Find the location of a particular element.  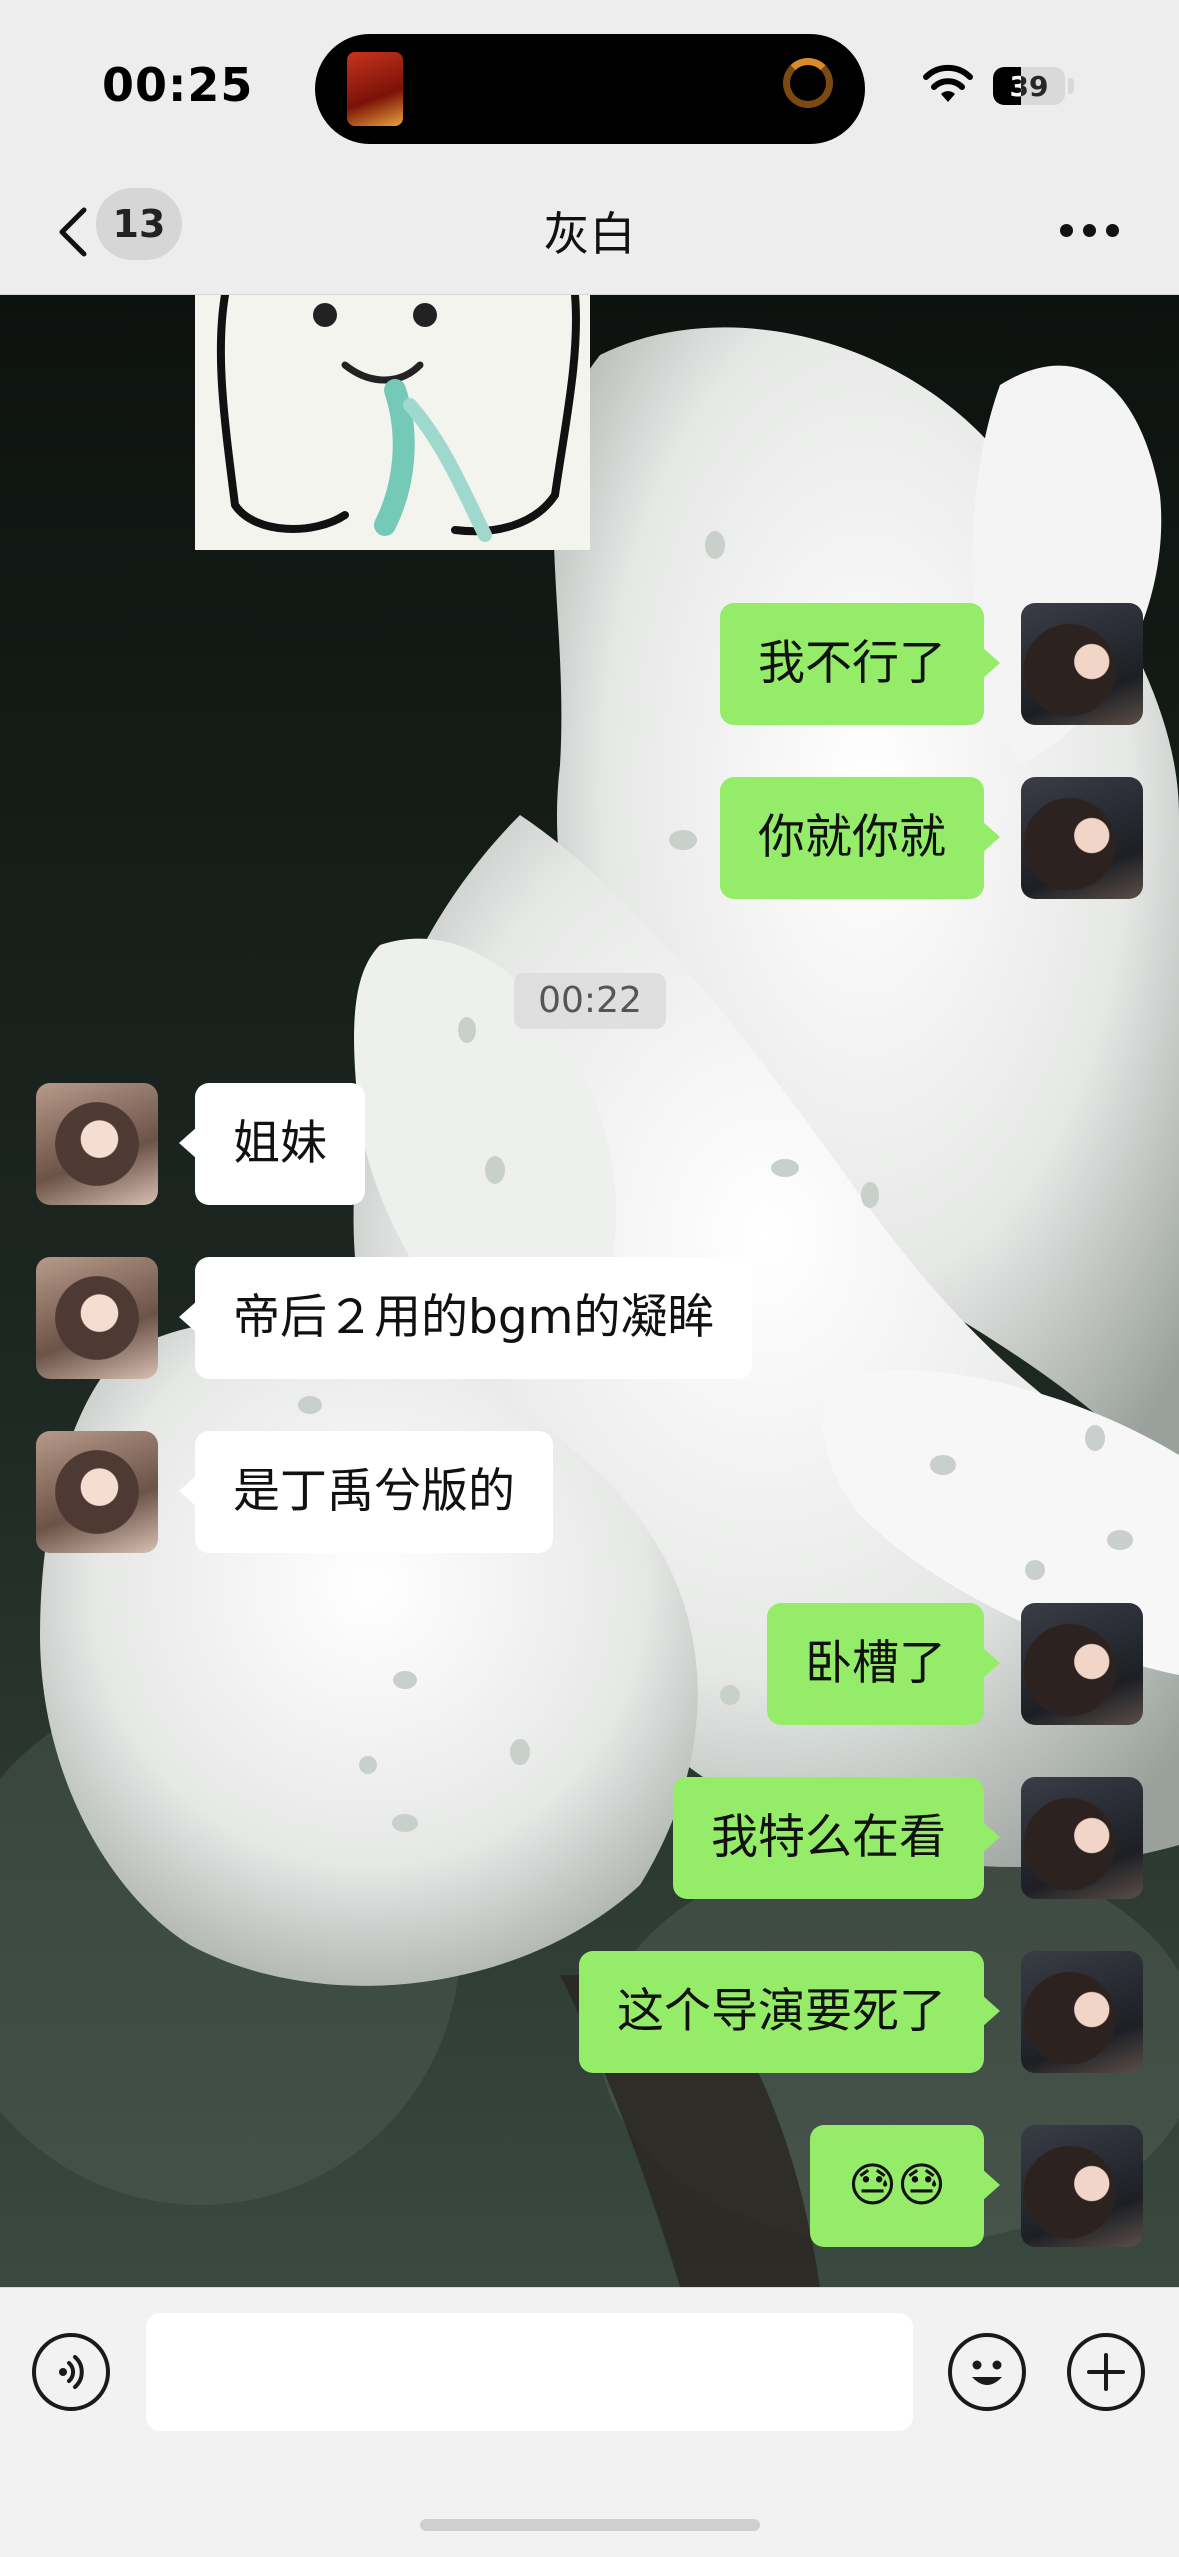

dynamic-island is located at coordinates (590, 89).